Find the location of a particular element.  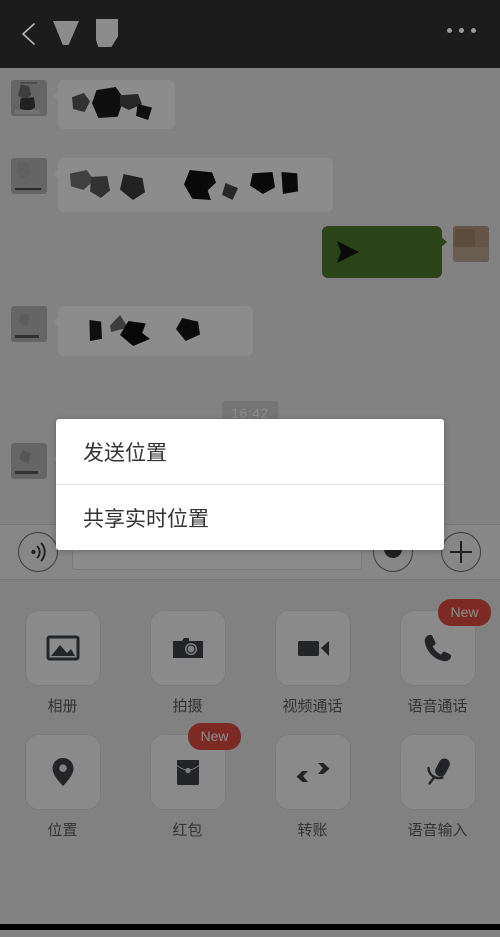

back-chevron-icon is located at coordinates (29, 34).